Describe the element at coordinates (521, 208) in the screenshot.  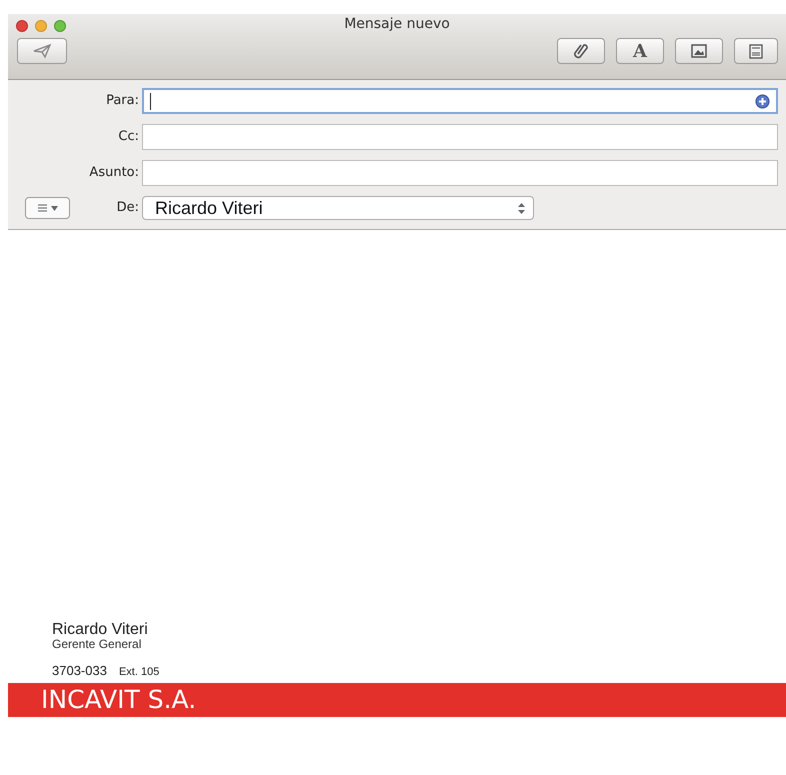
I see `stepper-icon` at that location.